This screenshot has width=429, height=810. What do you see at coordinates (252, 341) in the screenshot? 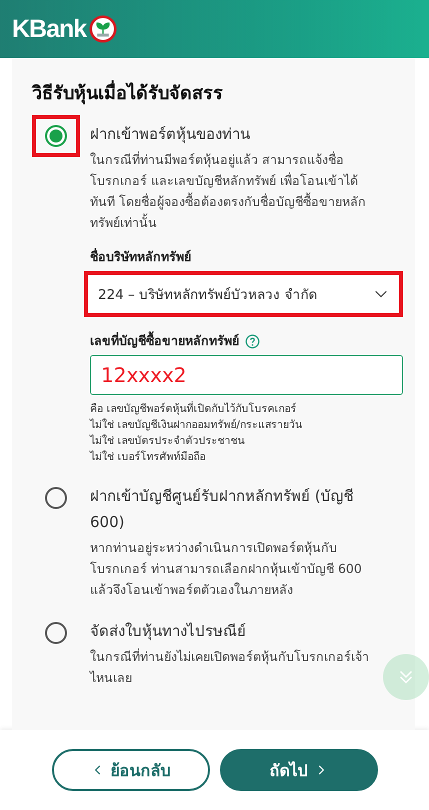
I see `help-icon` at bounding box center [252, 341].